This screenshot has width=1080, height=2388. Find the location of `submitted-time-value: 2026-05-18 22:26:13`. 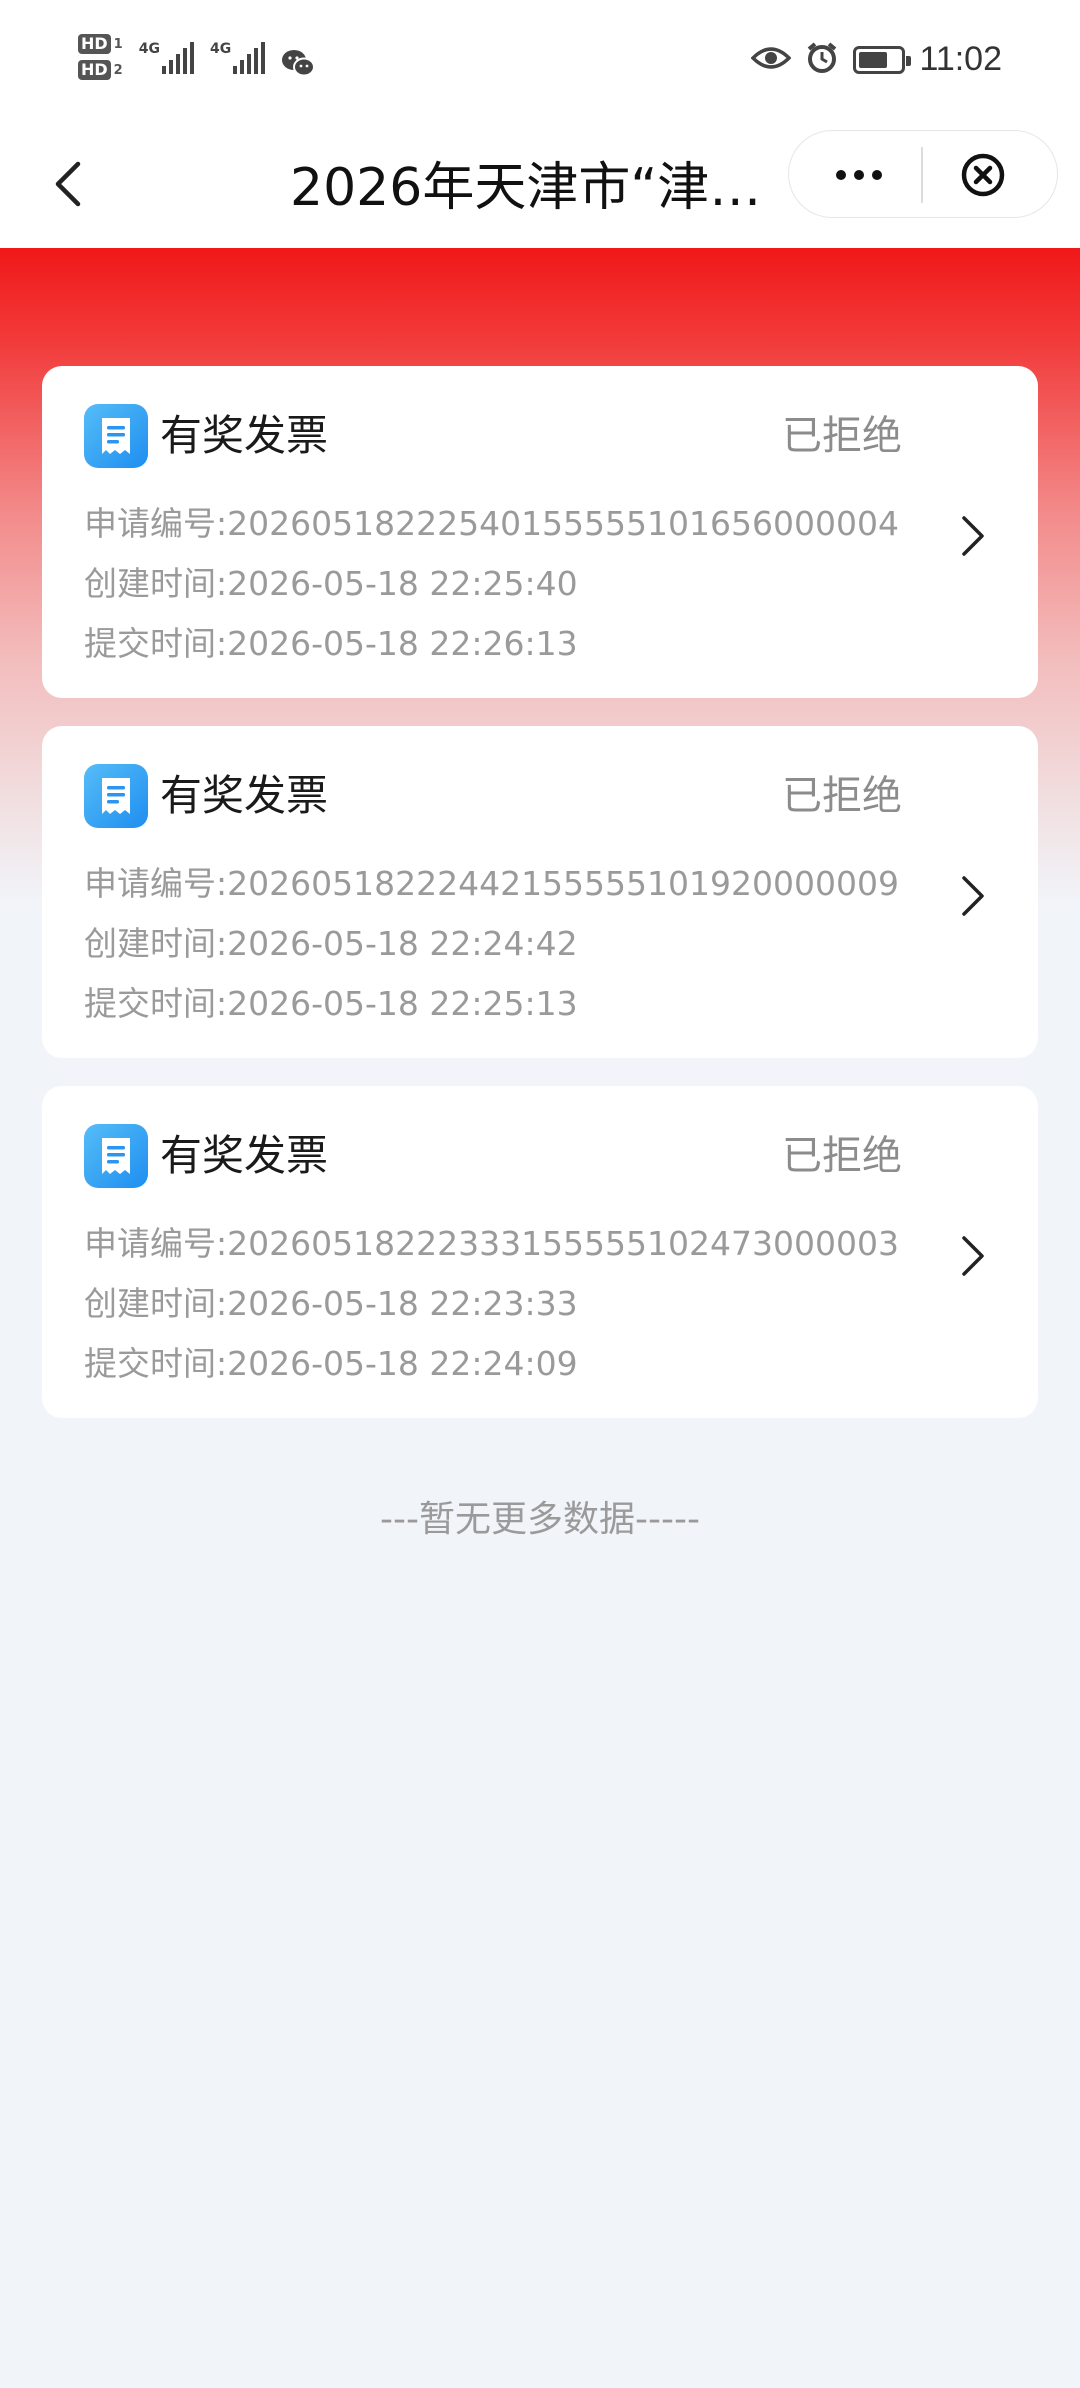

submitted-time-value: 2026-05-18 22:26:13 is located at coordinates (402, 643).